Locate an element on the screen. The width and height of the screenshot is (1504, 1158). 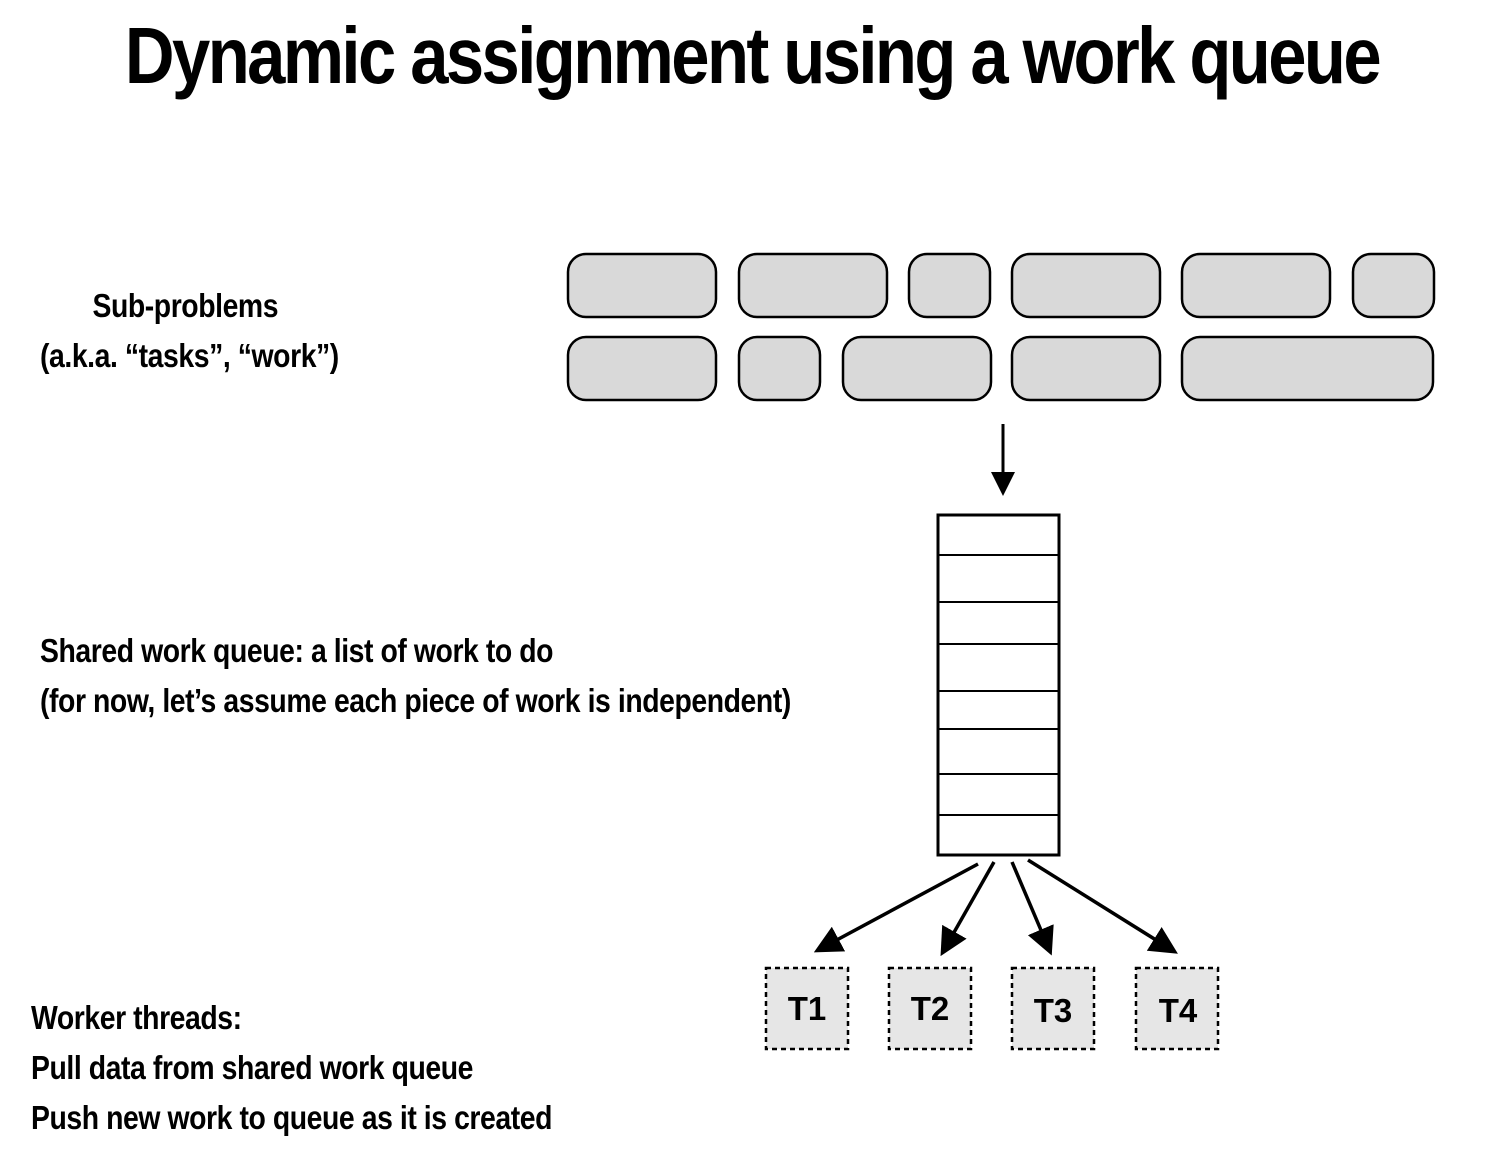
thread-label: T3 is located at coordinates (1053, 1010).